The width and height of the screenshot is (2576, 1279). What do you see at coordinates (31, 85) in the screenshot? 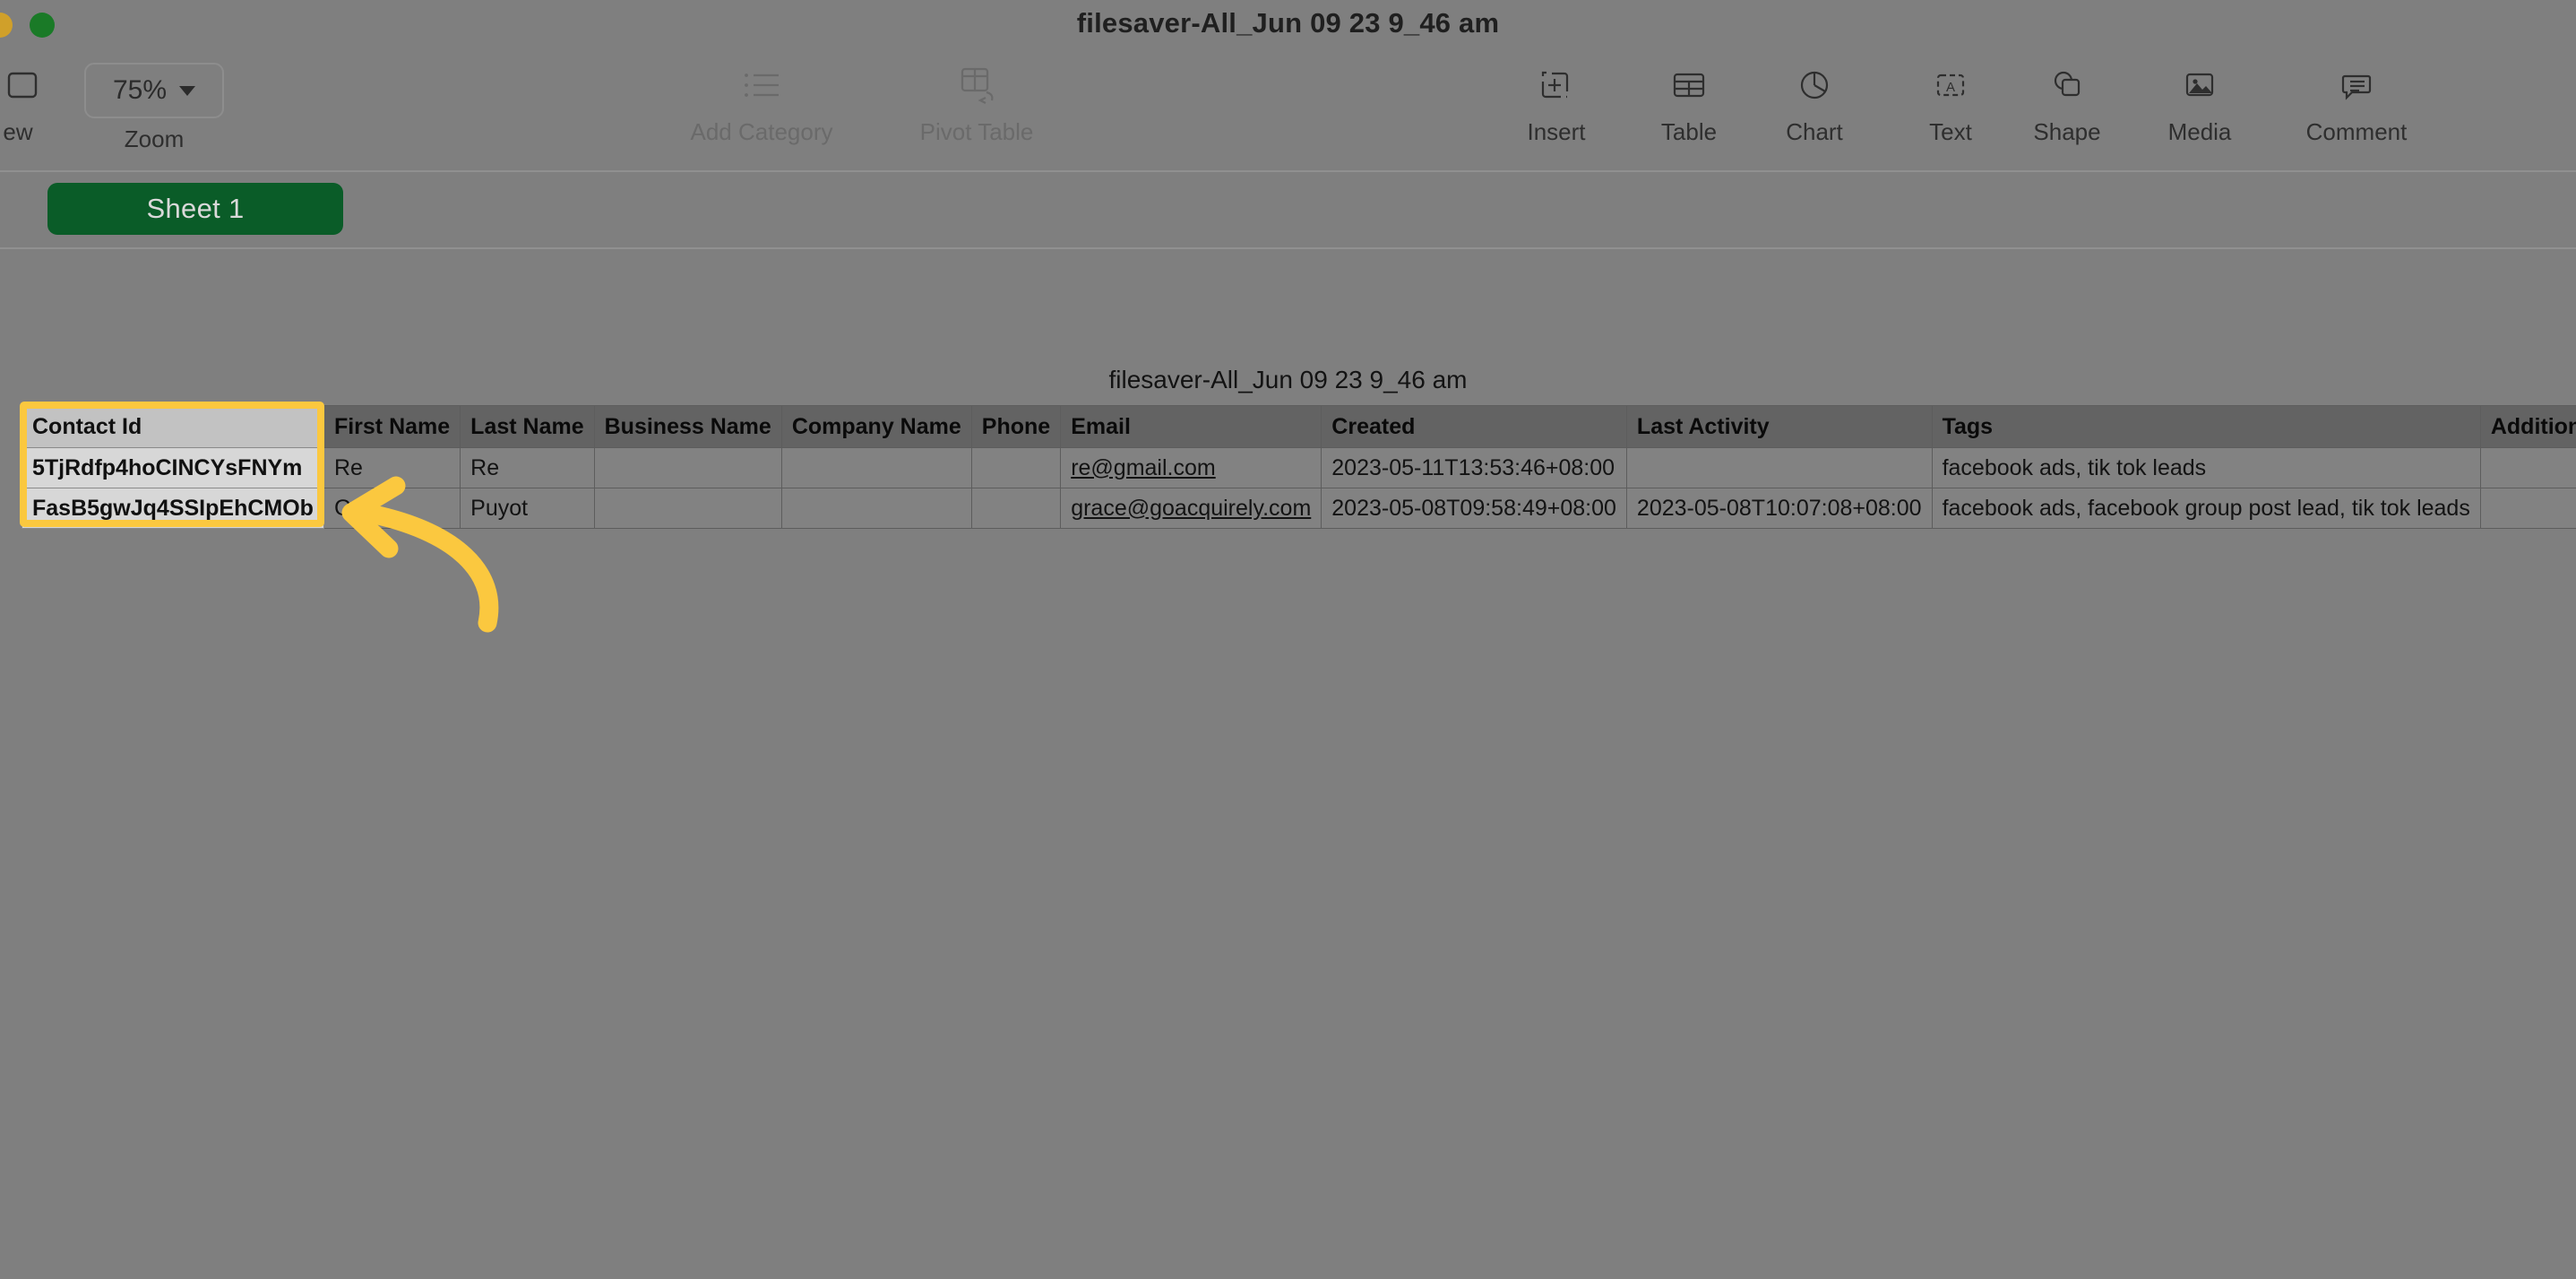
I see `view-panel-icon` at bounding box center [31, 85].